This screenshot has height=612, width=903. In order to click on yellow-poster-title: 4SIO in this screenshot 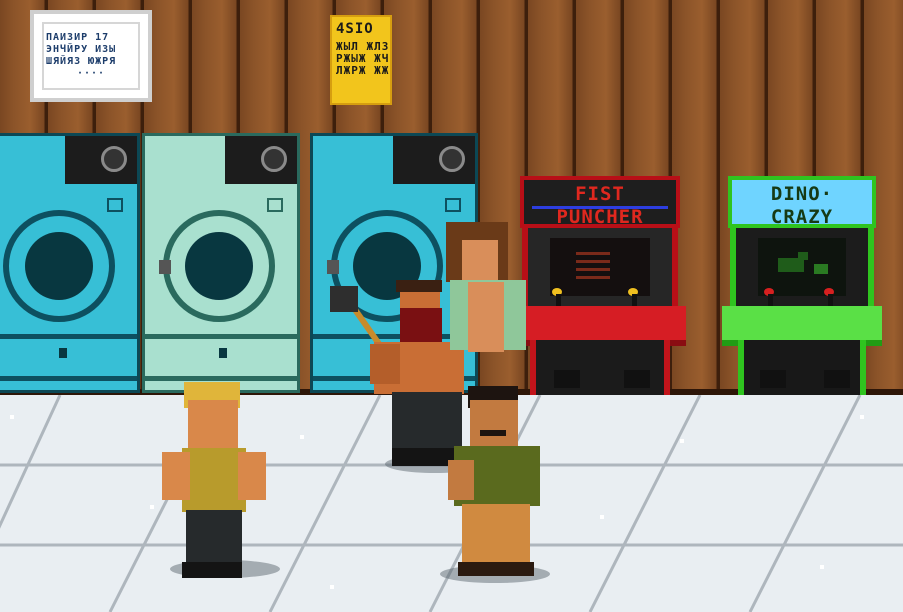, I will do `click(355, 29)`.